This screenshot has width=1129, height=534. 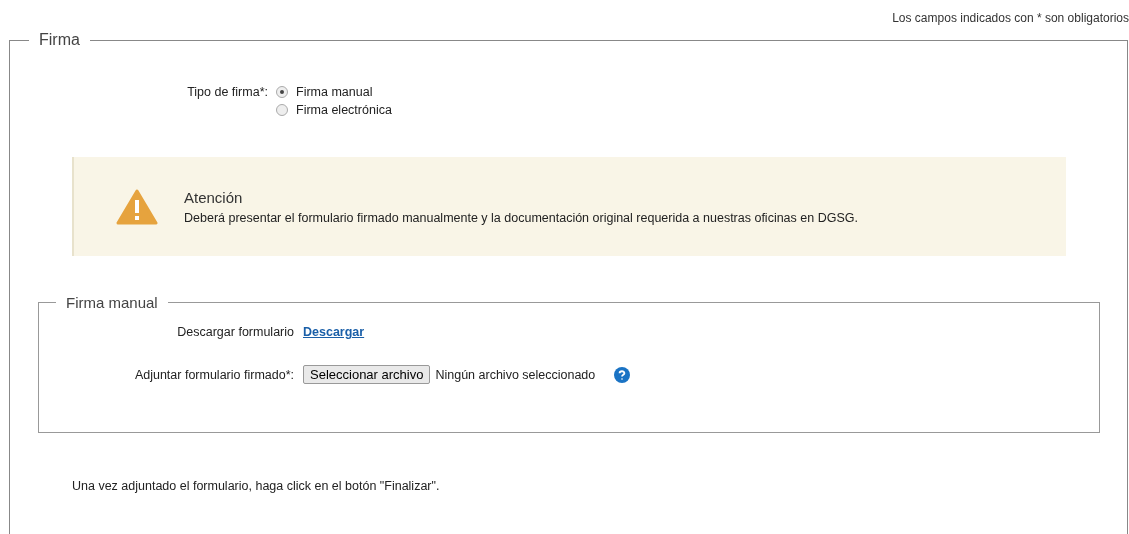 What do you see at coordinates (112, 302) in the screenshot?
I see `section-legend: Firma manual` at bounding box center [112, 302].